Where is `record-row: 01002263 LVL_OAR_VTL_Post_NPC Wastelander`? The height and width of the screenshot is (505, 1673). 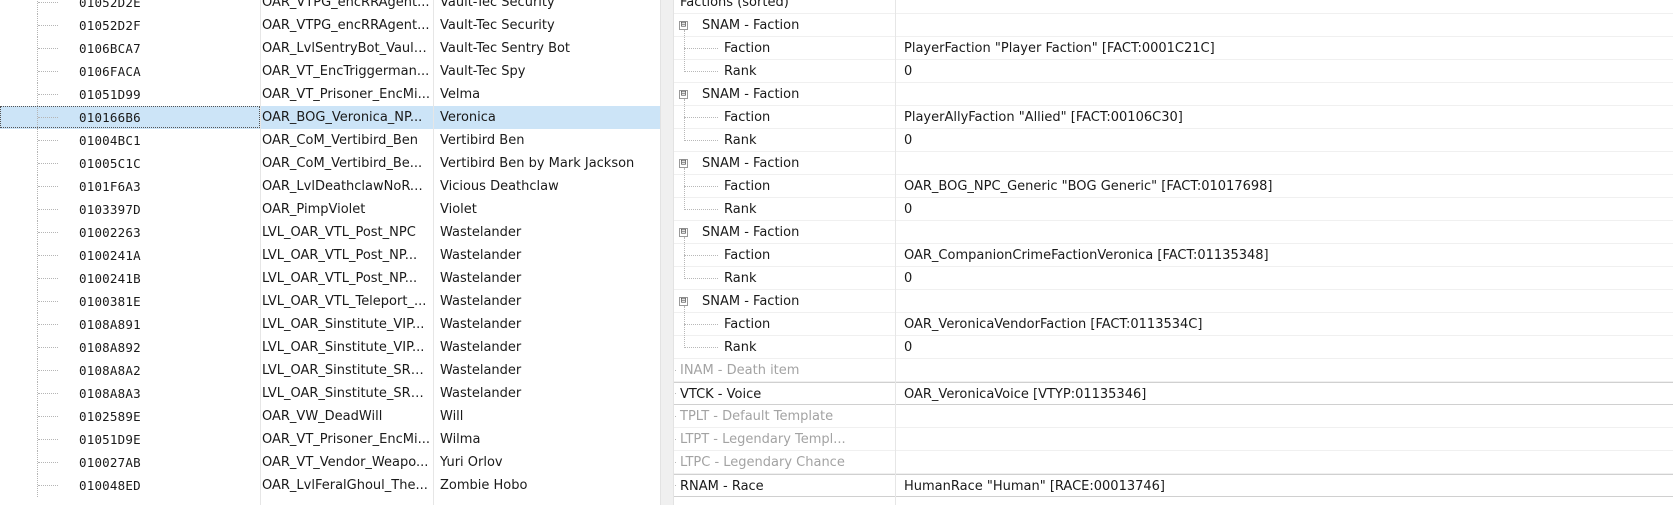
record-row: 01002263 LVL_OAR_VTL_Post_NPC Wastelander is located at coordinates (330, 232).